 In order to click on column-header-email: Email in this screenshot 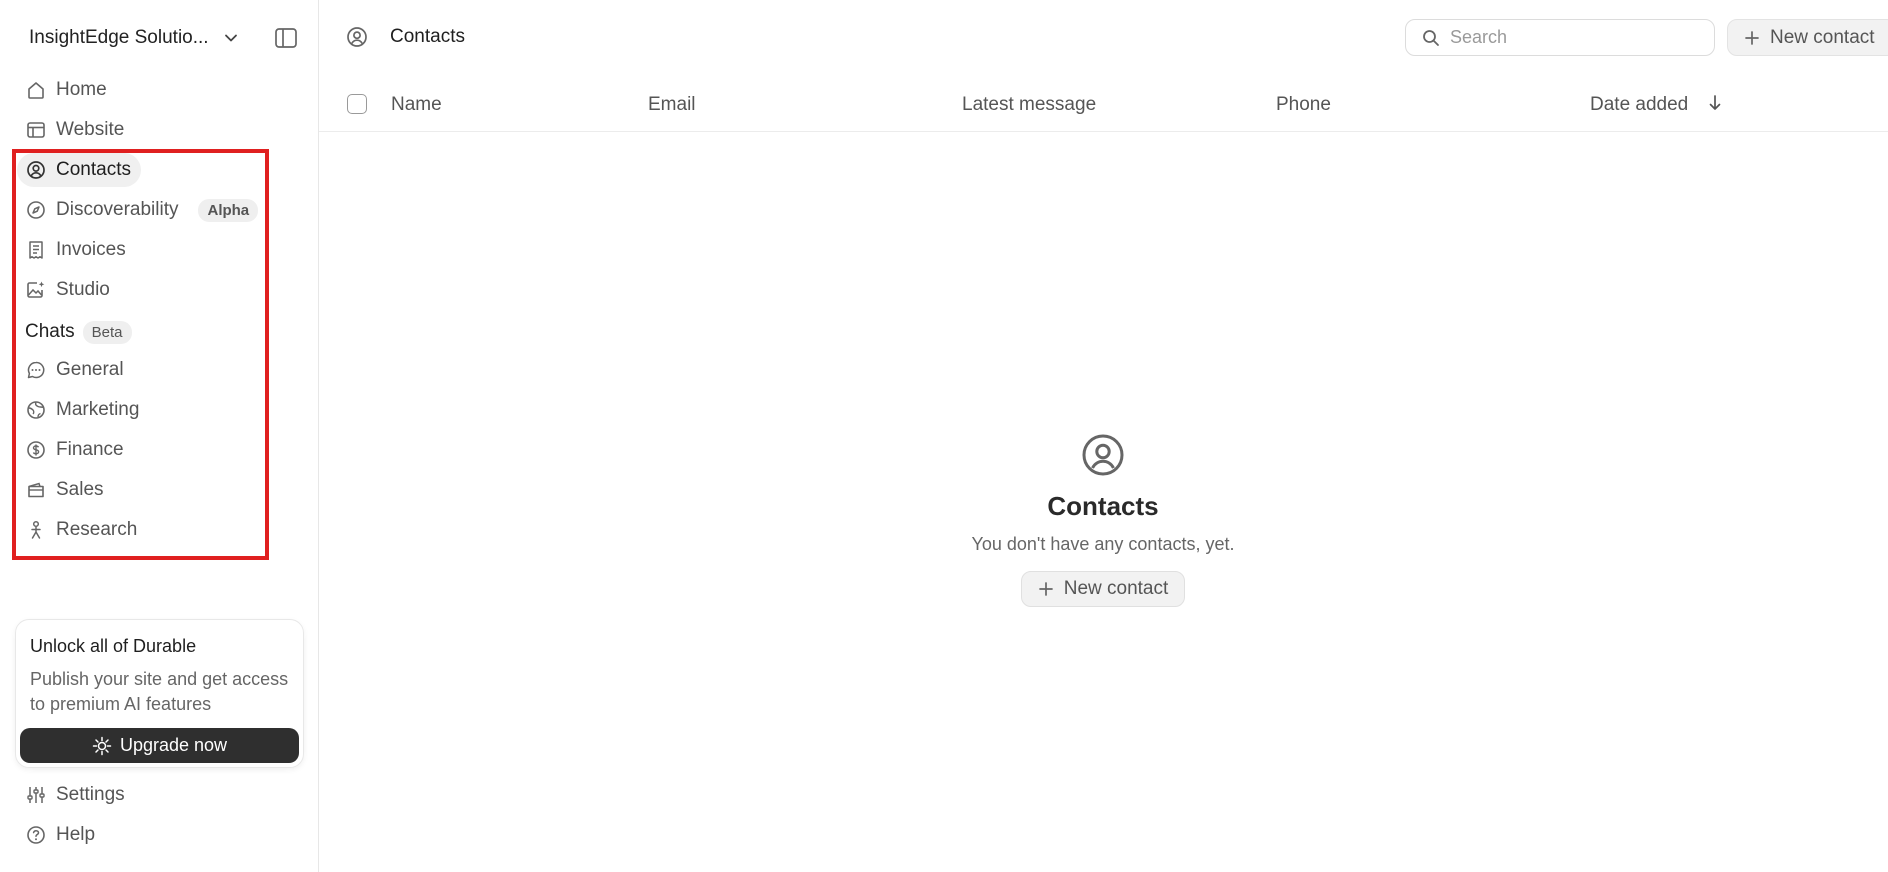, I will do `click(672, 105)`.